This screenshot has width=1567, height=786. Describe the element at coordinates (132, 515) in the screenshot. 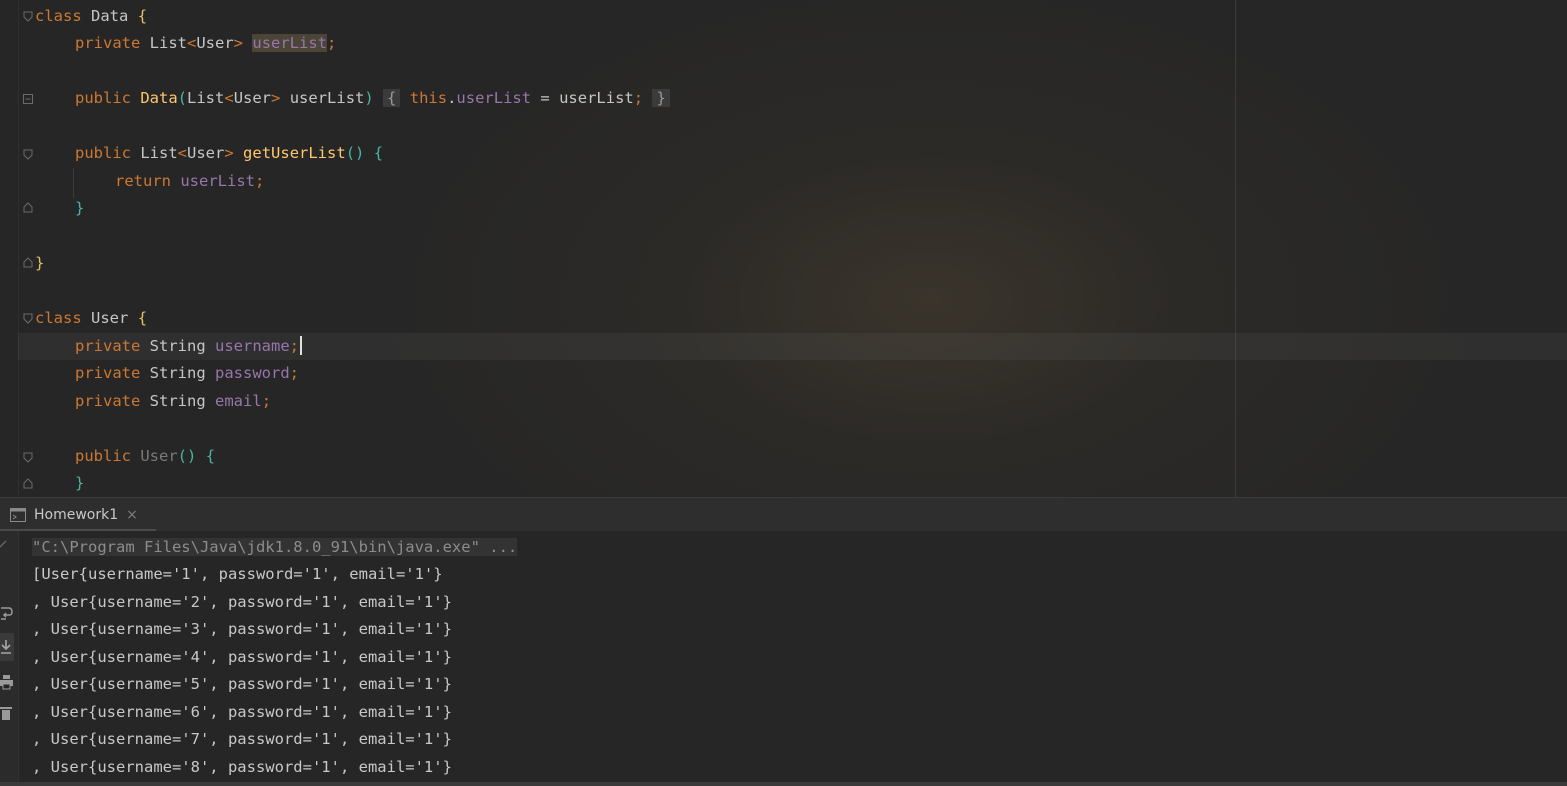

I see `close-icon: ×` at that location.